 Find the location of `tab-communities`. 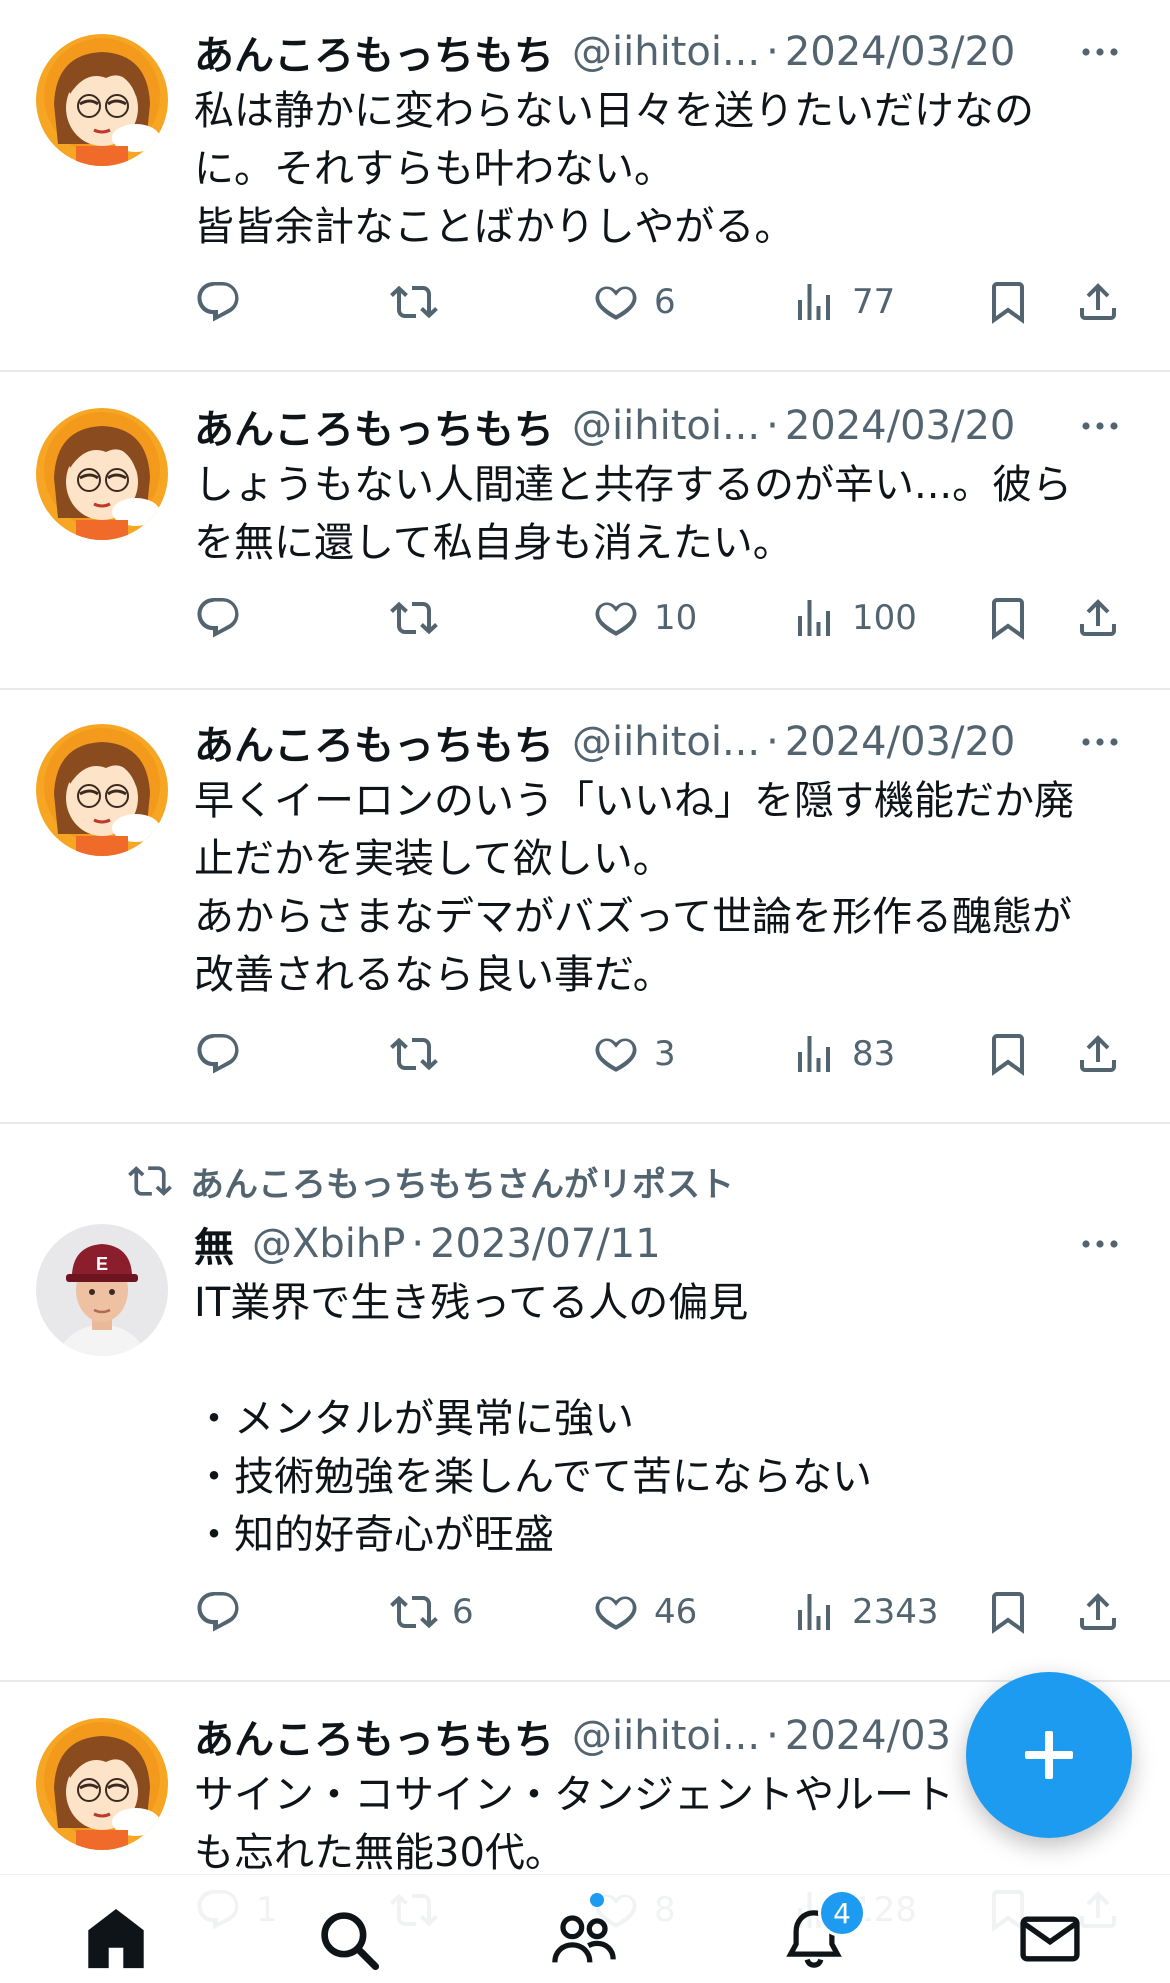

tab-communities is located at coordinates (584, 1936).